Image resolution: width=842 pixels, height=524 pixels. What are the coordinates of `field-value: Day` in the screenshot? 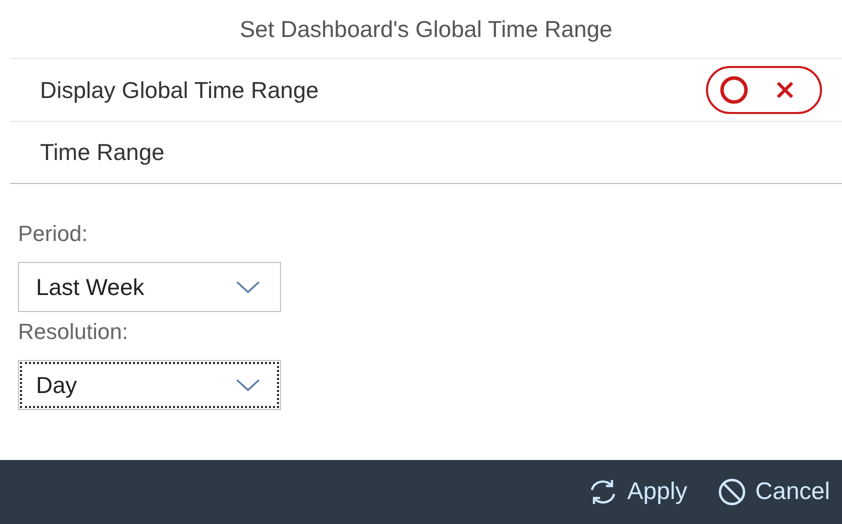 It's located at (56, 385).